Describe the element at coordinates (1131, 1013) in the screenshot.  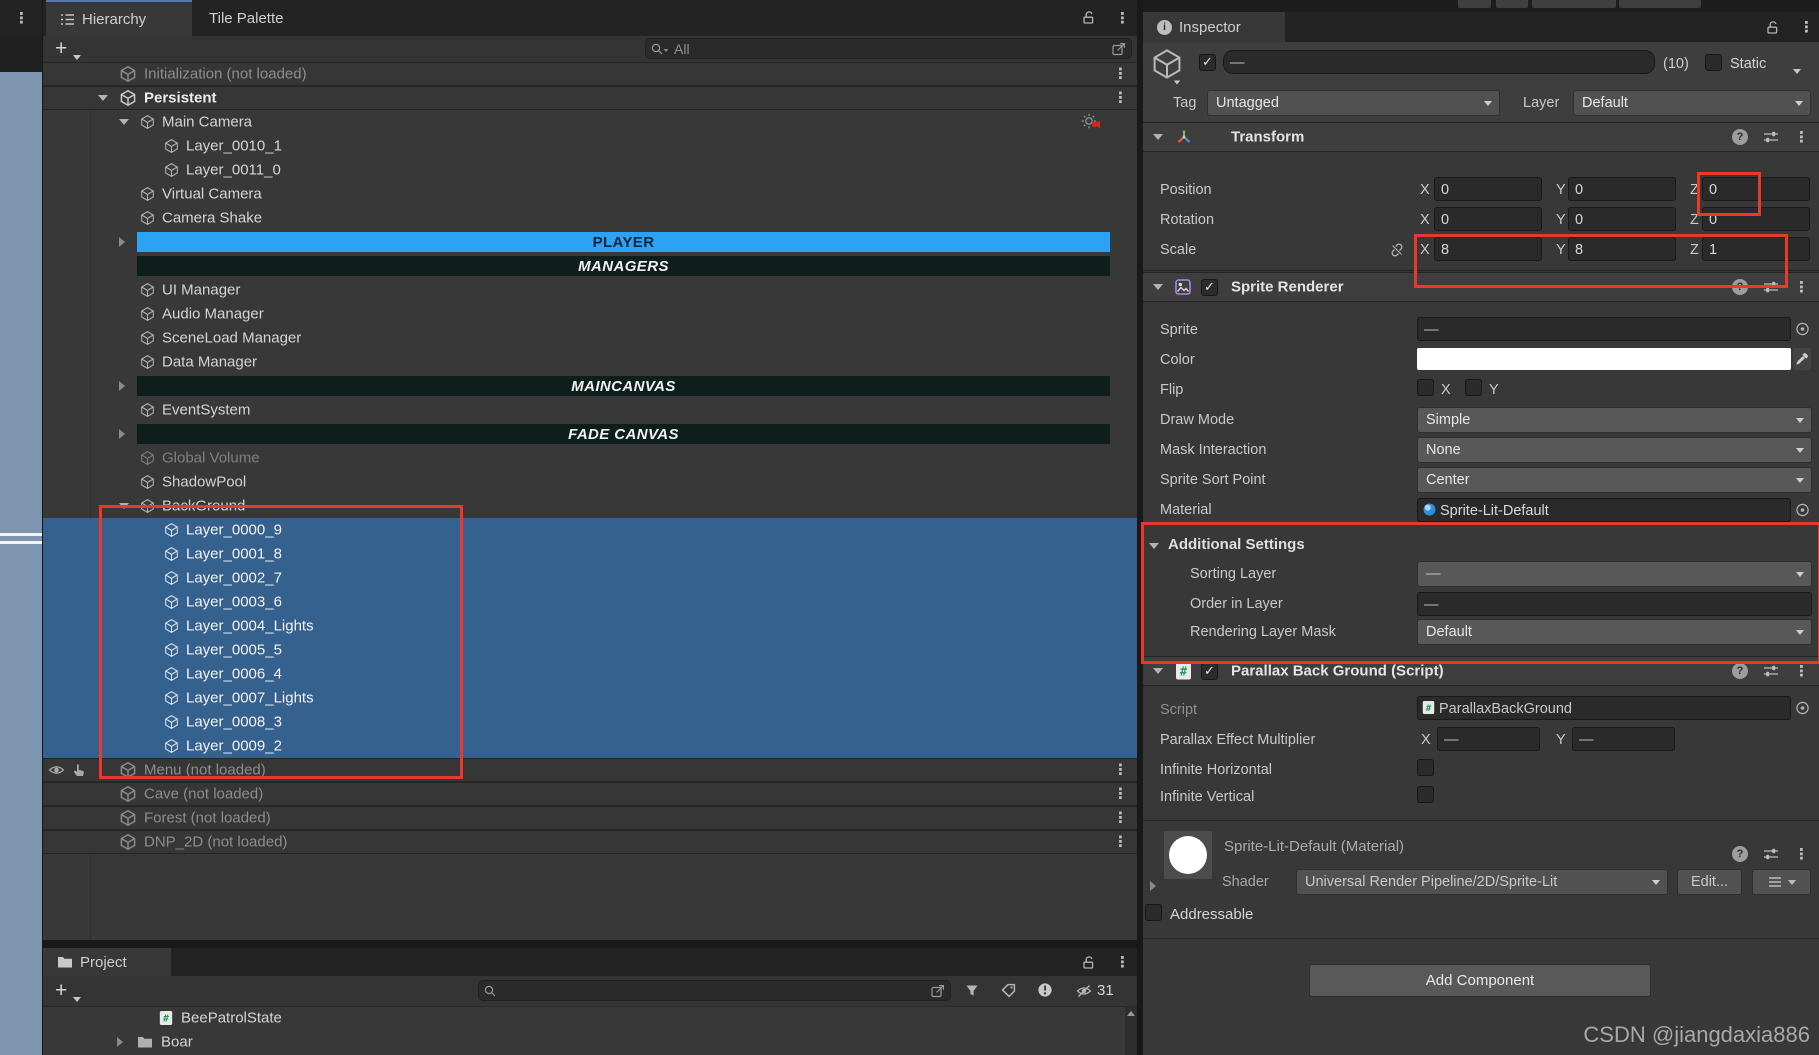
I see `scroll-up-arrow` at that location.